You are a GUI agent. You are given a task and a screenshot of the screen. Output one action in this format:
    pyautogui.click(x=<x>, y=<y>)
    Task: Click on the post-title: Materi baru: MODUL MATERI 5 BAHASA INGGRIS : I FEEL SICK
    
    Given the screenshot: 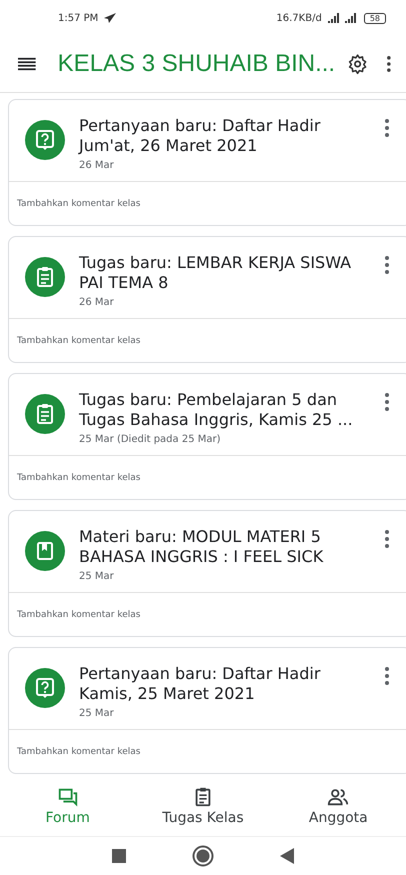 What is the action you would take?
    pyautogui.click(x=201, y=547)
    